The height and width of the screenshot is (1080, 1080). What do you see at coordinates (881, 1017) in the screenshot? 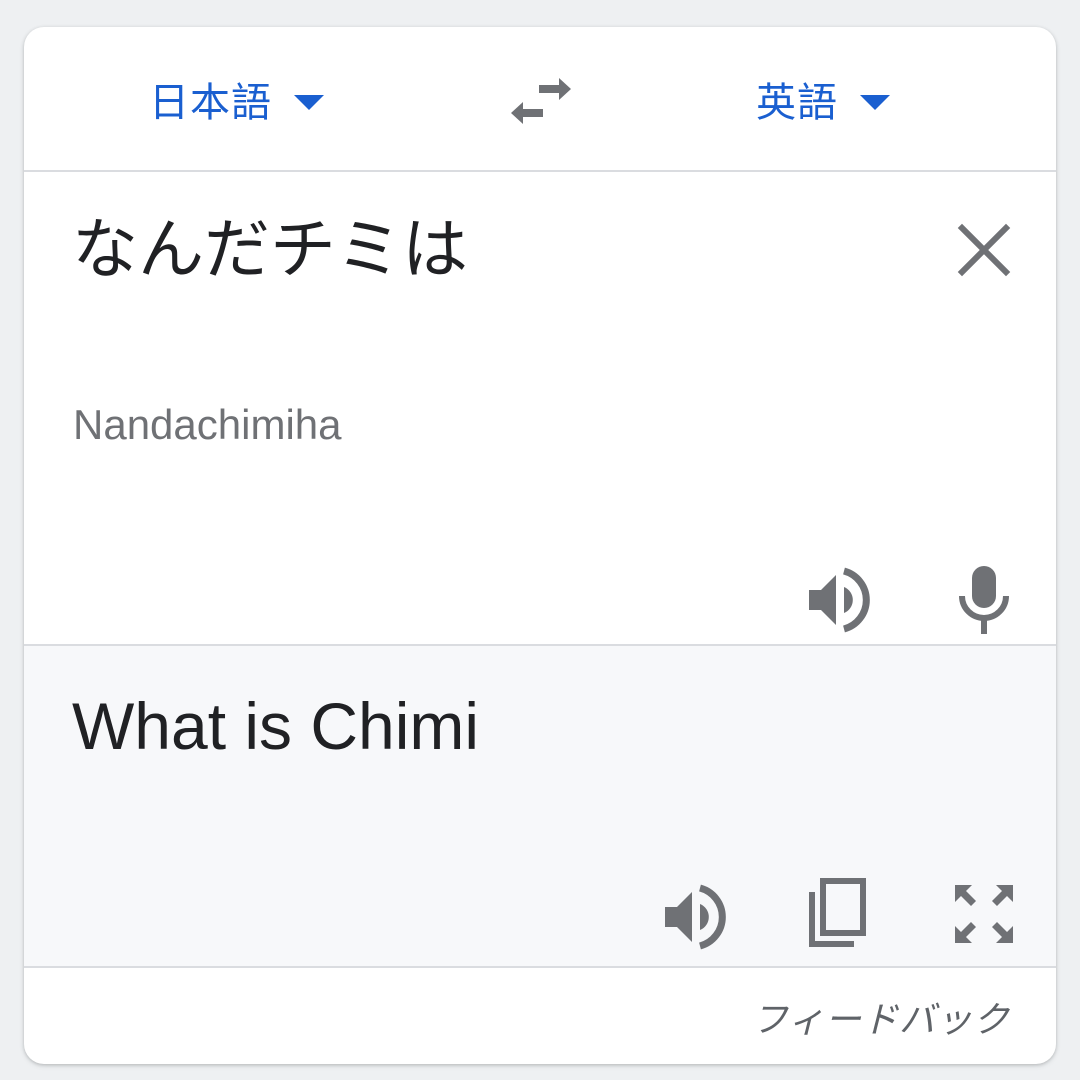
I see `feedback-link: フィードバック` at bounding box center [881, 1017].